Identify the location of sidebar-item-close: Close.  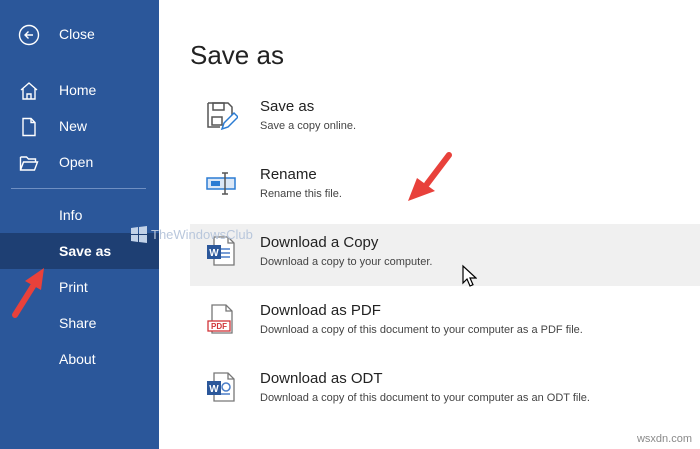
(79, 34).